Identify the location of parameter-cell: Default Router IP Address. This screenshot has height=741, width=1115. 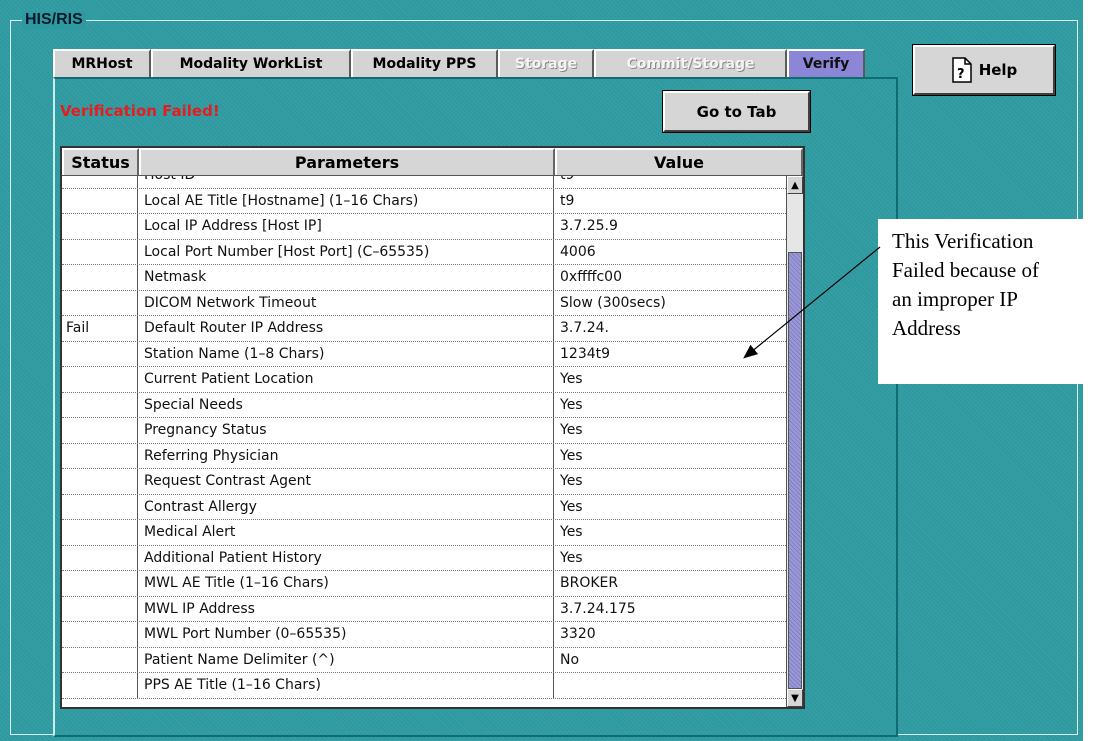
(346, 328).